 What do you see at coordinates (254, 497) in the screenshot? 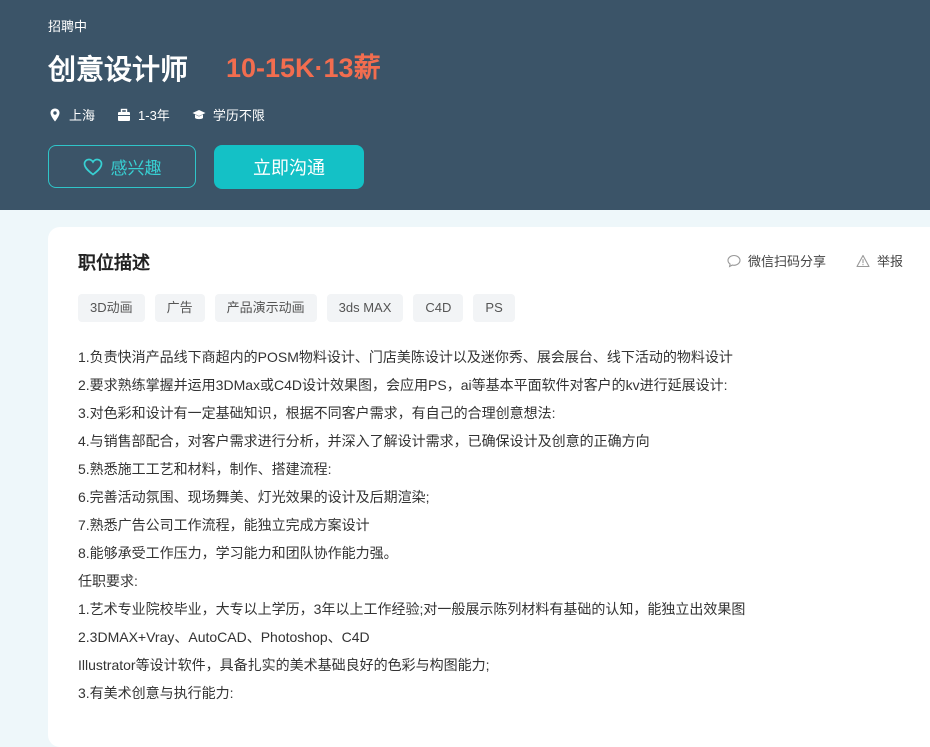
I see `description-line: 6.完善活动氛围、现场舞美、灯光效果的设计及后期渲染;` at bounding box center [254, 497].